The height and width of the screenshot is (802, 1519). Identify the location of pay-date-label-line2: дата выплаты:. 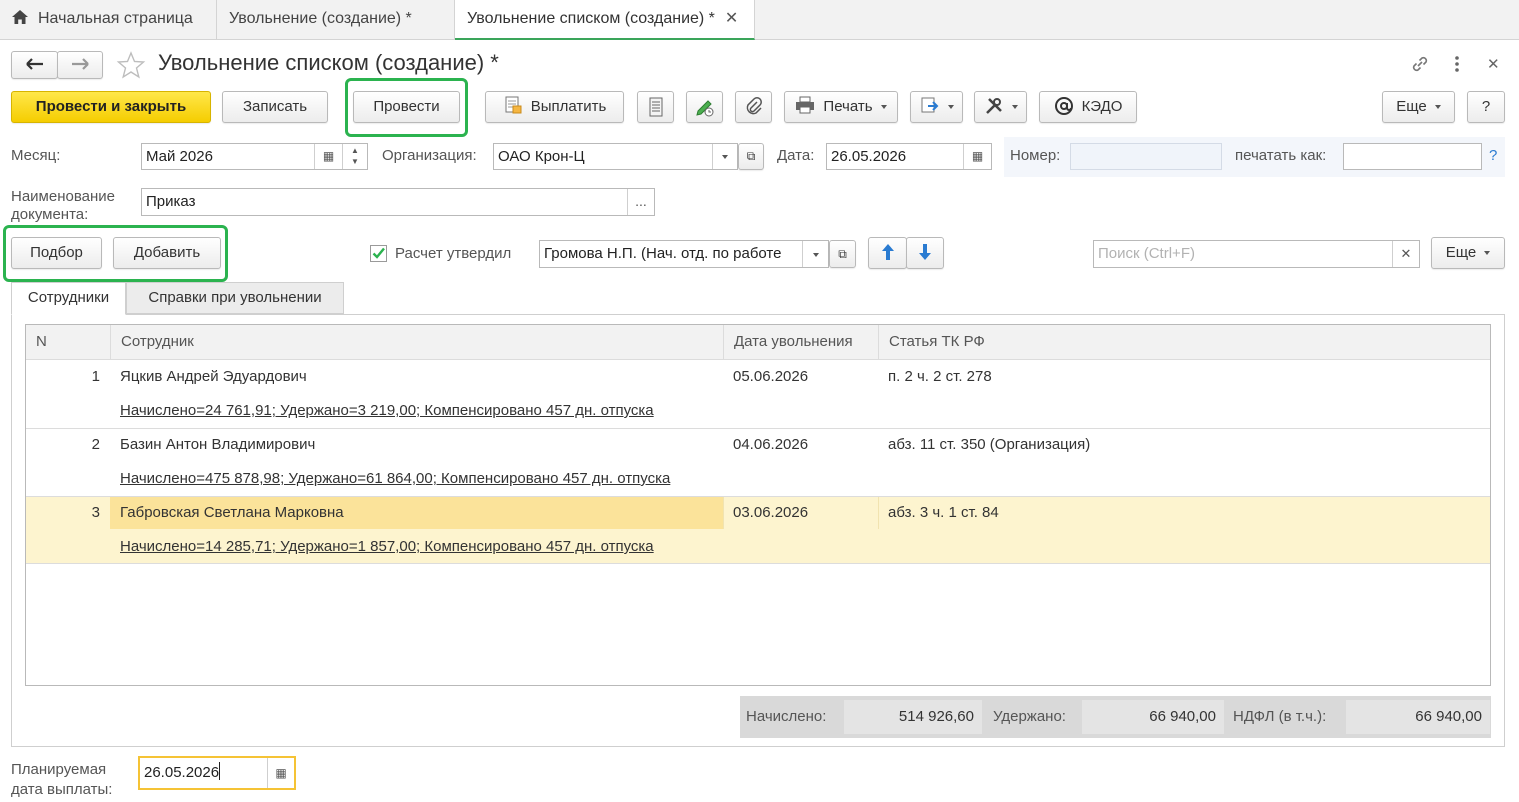
(62, 789).